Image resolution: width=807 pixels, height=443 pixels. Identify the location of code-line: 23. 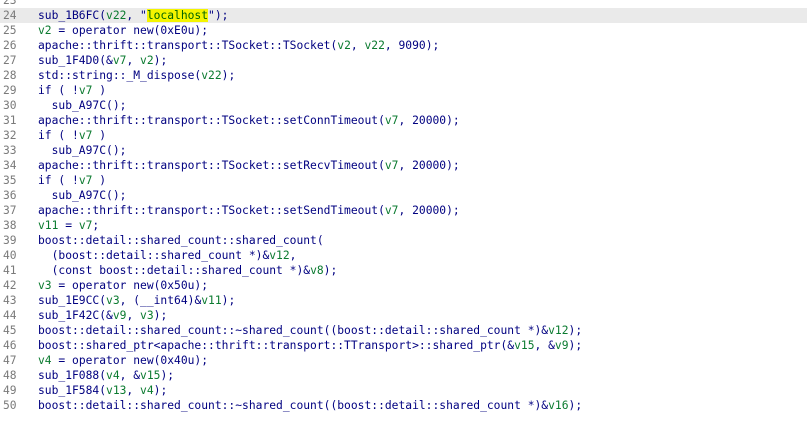
(403, 4).